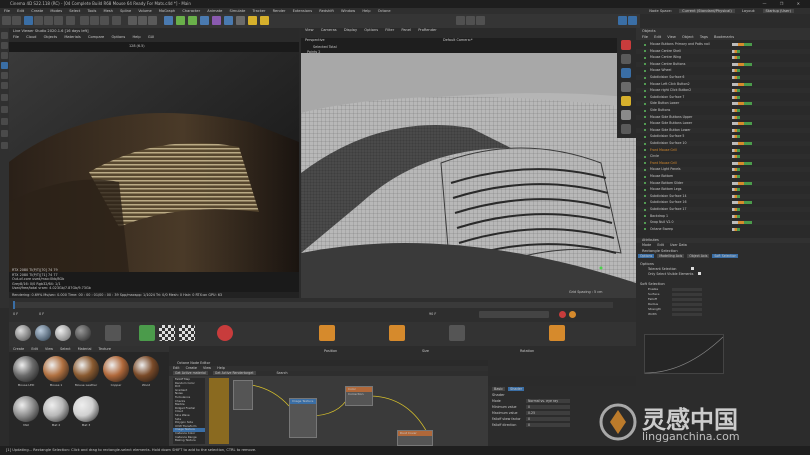 The image size is (810, 455). What do you see at coordinates (94, 20) in the screenshot?
I see `y-axis-icon` at bounding box center [94, 20].